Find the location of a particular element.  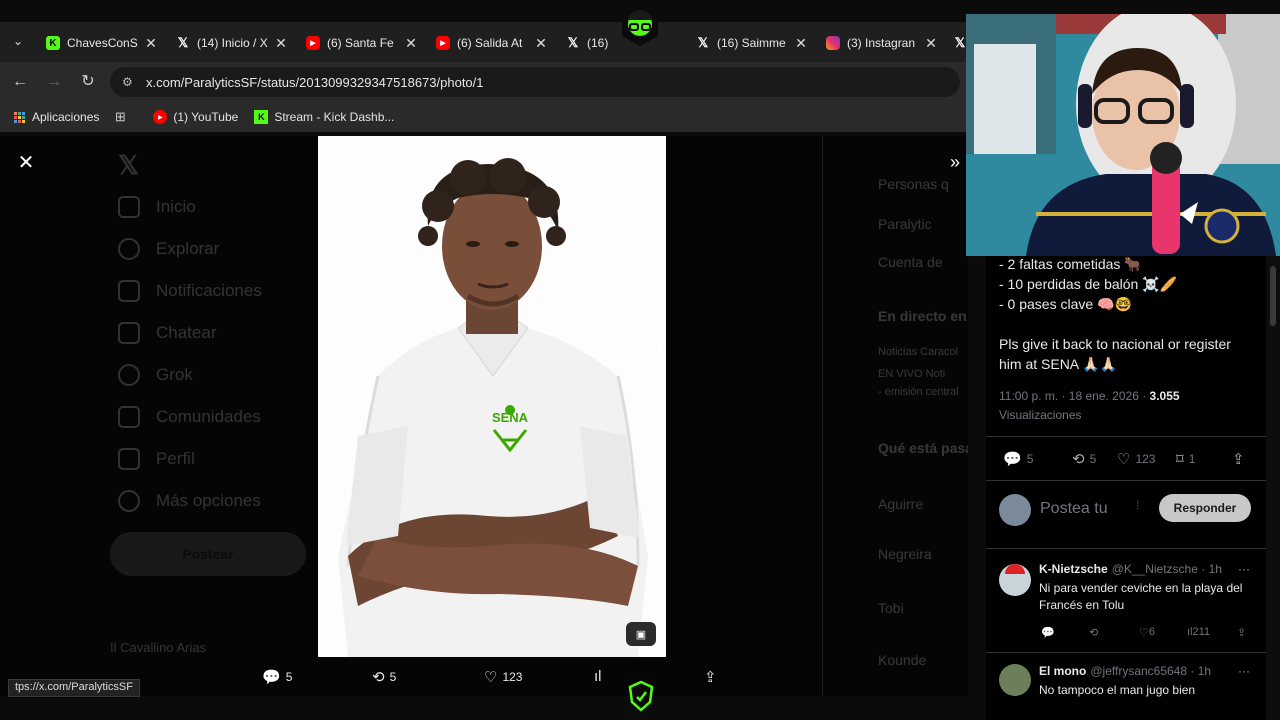

profile-icon is located at coordinates (129, 459).